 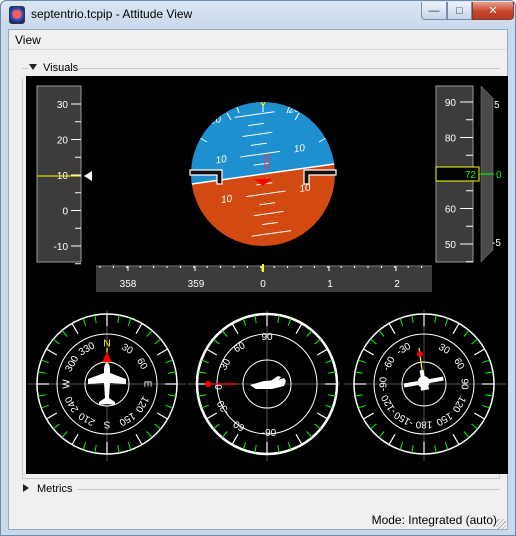 What do you see at coordinates (434, 520) in the screenshot?
I see `status-mode: Mode: Integrated (auto)` at bounding box center [434, 520].